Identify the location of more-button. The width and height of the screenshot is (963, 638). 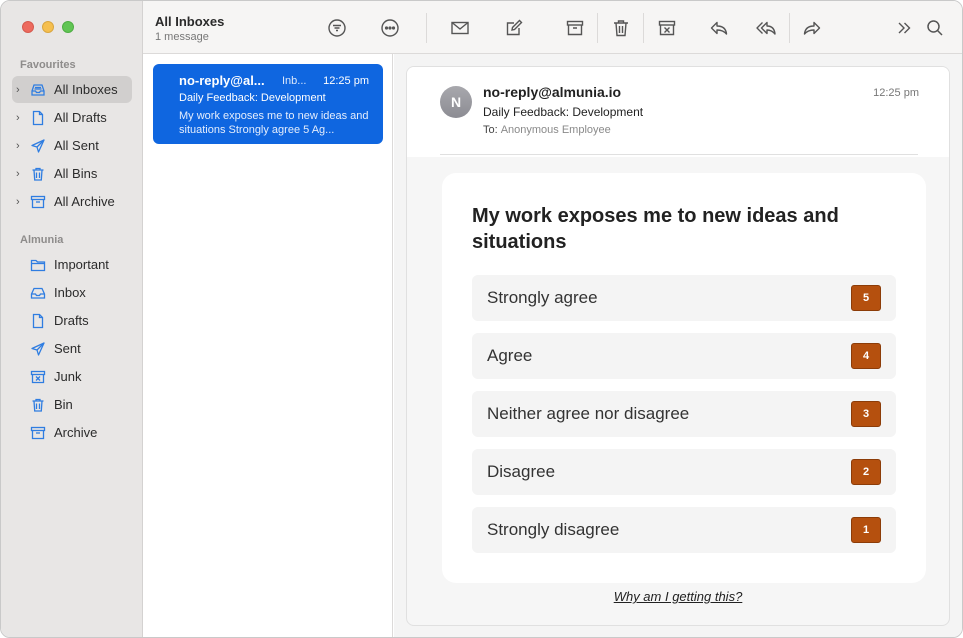
(390, 28).